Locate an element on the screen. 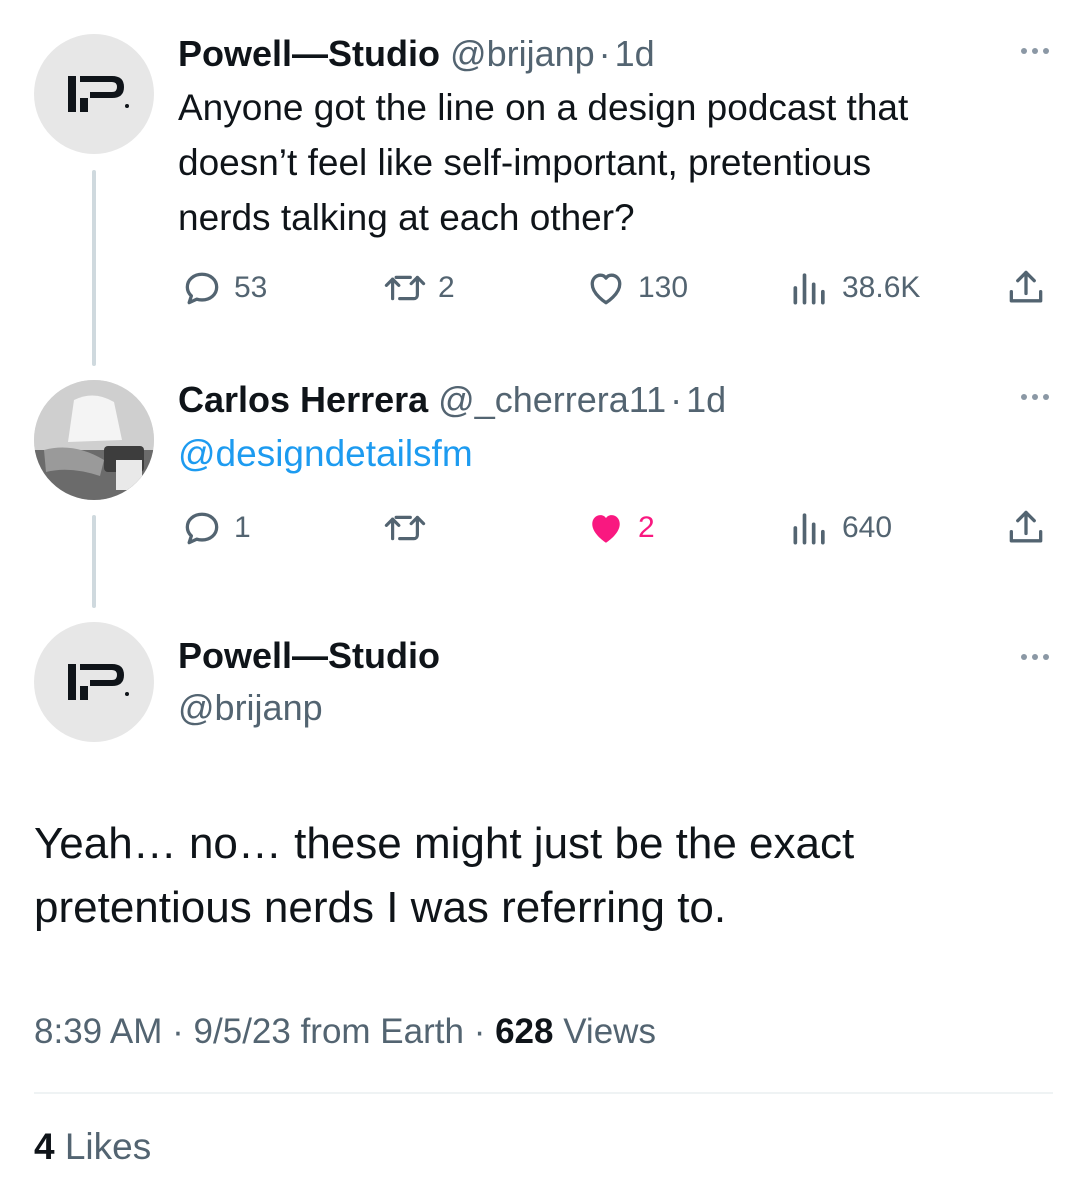  tweet2-mention-link: @designdetailsfm is located at coordinates (325, 453).